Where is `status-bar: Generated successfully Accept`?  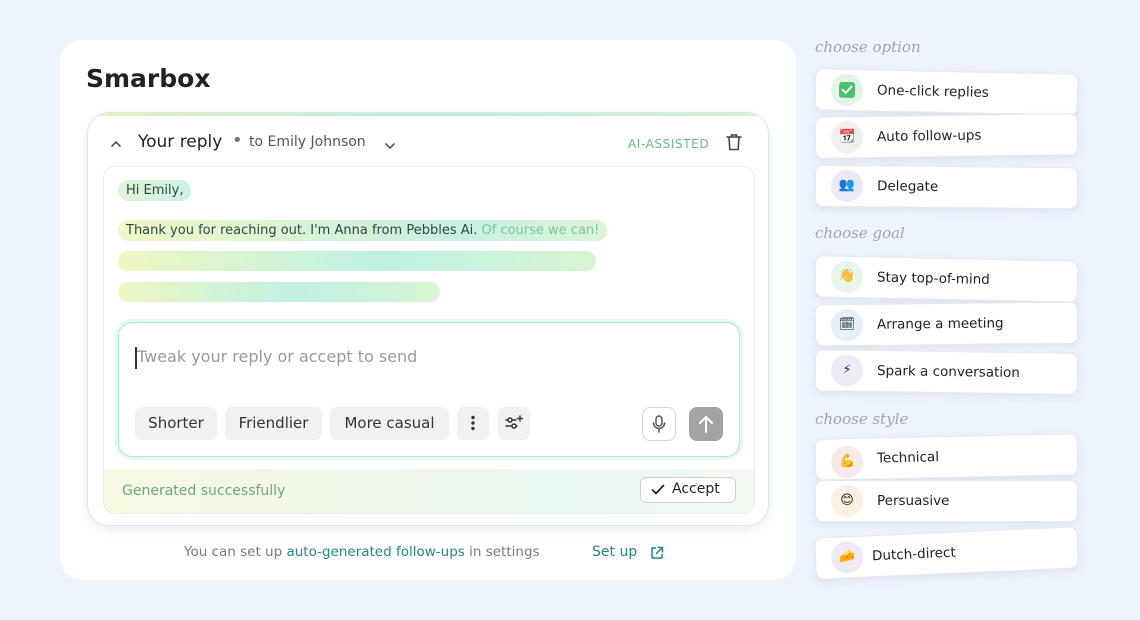
status-bar: Generated successfully Accept is located at coordinates (429, 491).